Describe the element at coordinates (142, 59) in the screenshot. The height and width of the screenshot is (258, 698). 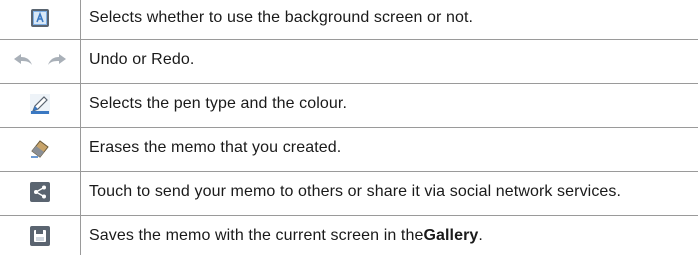
I see `row-description: Undo or Redo.` at that location.